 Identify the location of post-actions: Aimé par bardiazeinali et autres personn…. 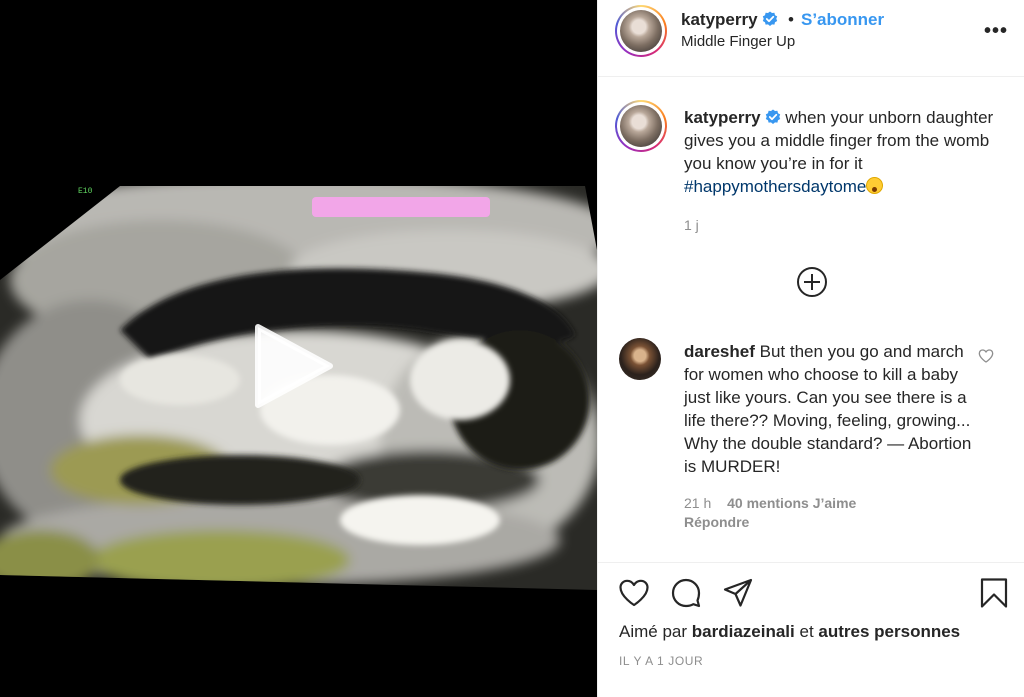
(811, 629).